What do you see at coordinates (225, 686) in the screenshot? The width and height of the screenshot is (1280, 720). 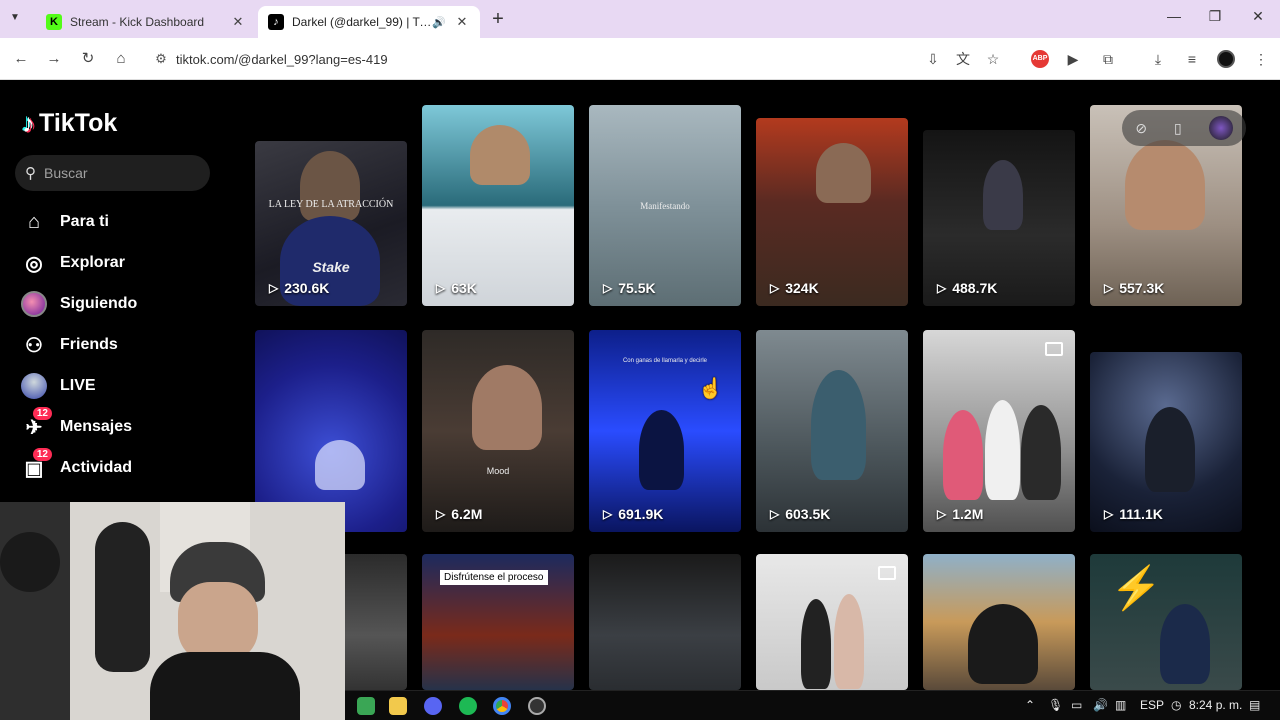 I see `webcam-person-body` at bounding box center [225, 686].